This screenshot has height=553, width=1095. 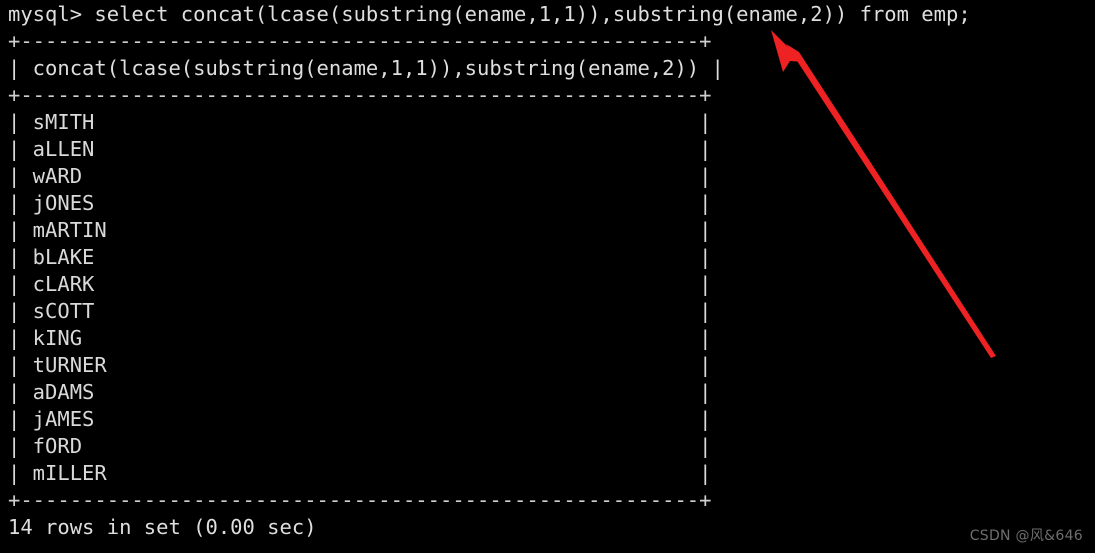 I want to click on table-row: | sMITH |, so click(x=360, y=122).